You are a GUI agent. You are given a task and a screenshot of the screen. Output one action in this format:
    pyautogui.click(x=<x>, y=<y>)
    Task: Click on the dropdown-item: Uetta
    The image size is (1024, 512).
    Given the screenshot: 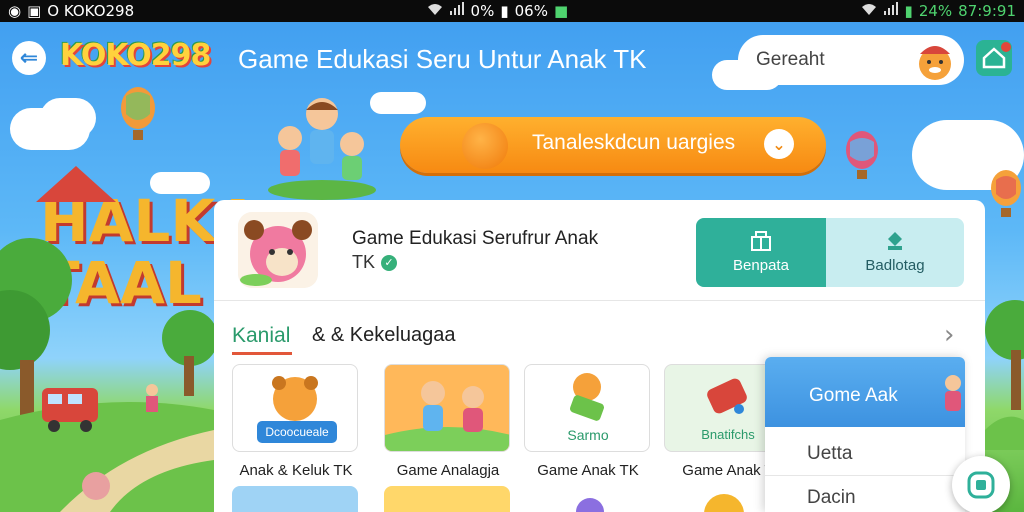 What is the action you would take?
    pyautogui.click(x=829, y=454)
    